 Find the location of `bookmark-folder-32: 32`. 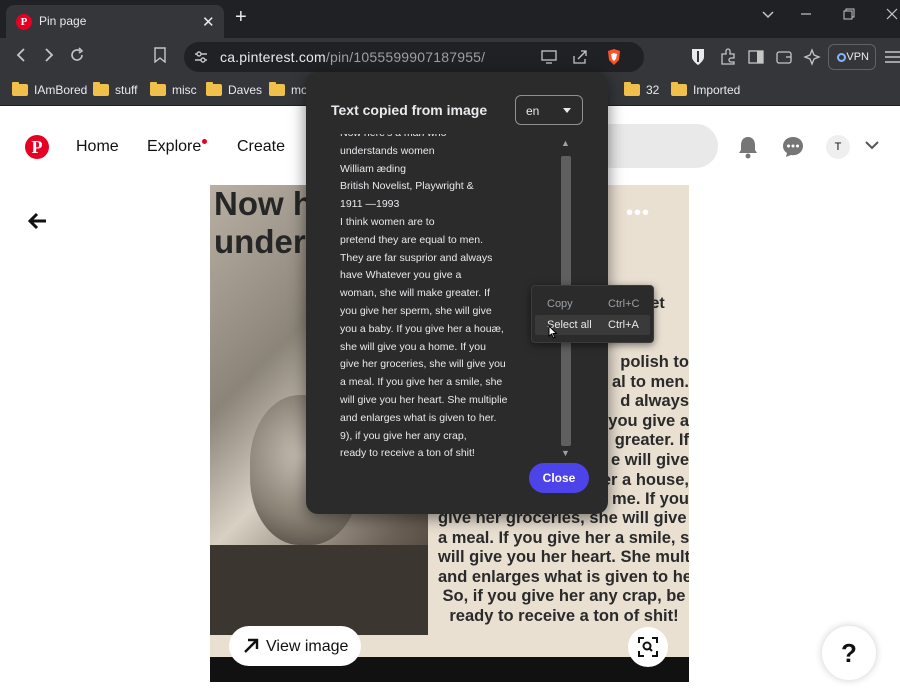

bookmark-folder-32: 32 is located at coordinates (642, 89).